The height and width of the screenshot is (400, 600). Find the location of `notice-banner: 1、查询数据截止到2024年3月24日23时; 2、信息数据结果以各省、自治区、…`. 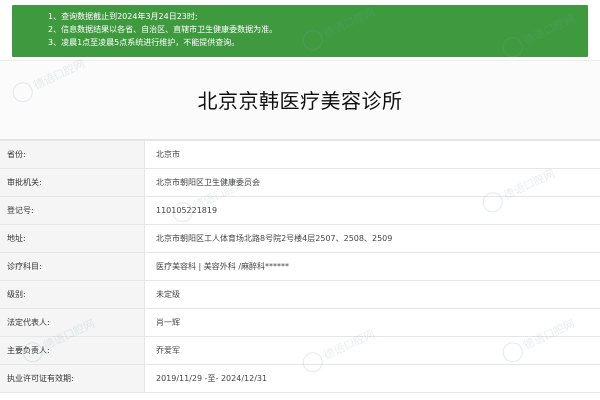

notice-banner: 1、查询数据截止到2024年3月24日23时; 2、信息数据结果以各省、自治区、… is located at coordinates (300, 31).